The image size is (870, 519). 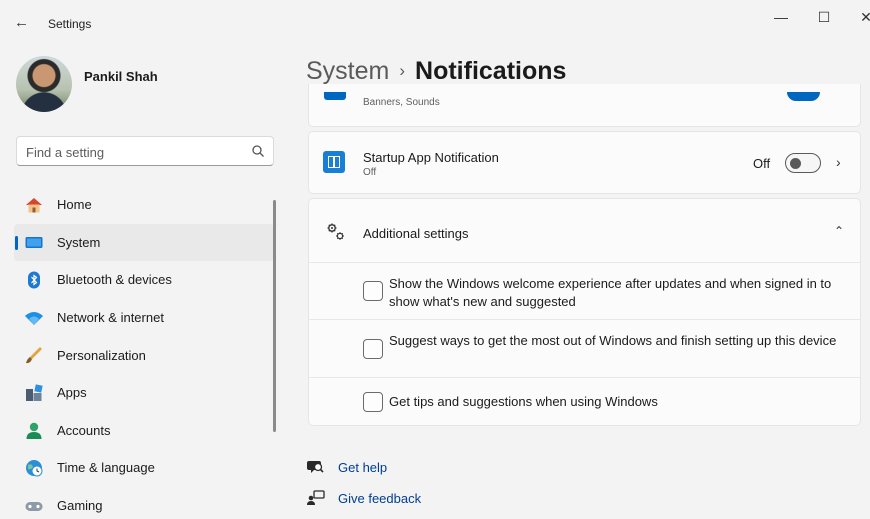 I want to click on title-bar: ← Settings — ☐ ✕, so click(x=435, y=22).